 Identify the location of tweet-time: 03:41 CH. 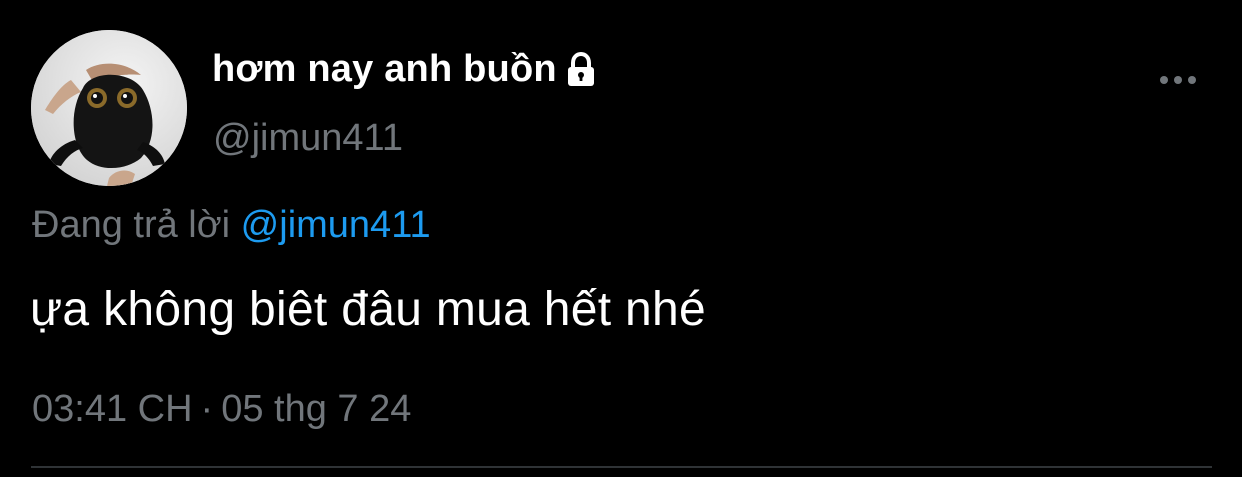
(112, 409).